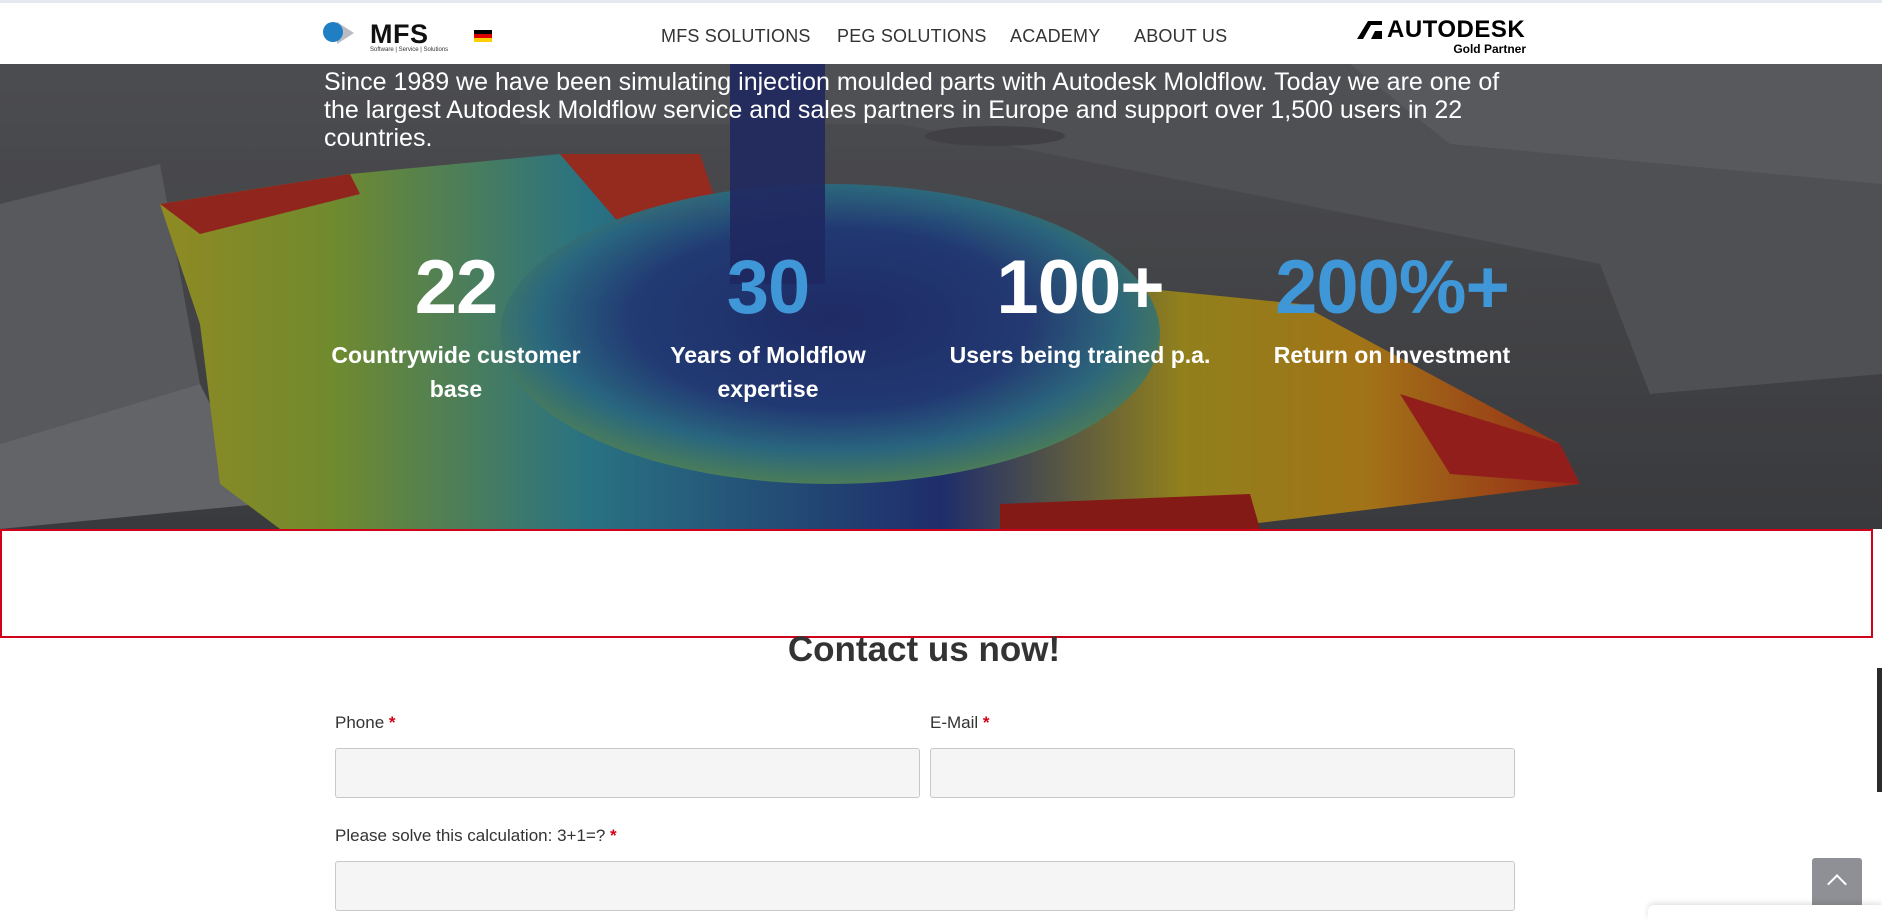 The width and height of the screenshot is (1882, 920). What do you see at coordinates (399, 34) in the screenshot?
I see `logo-text: MFS` at bounding box center [399, 34].